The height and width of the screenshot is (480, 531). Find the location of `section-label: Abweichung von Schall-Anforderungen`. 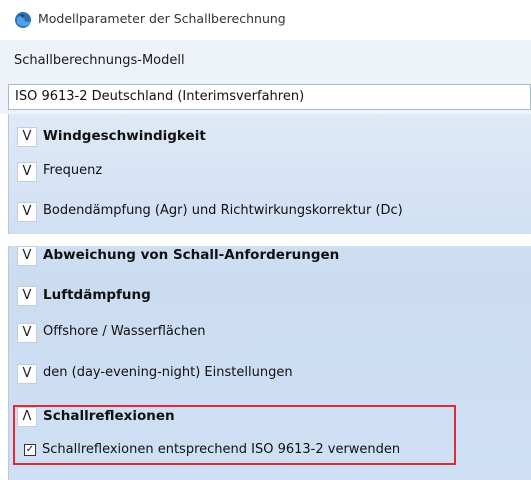

section-label: Abweichung von Schall-Anforderungen is located at coordinates (191, 255).